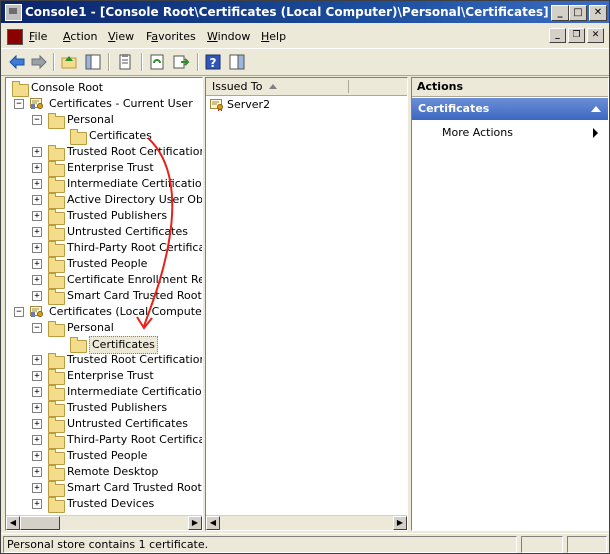 The height and width of the screenshot is (554, 610). I want to click on tree-item-label: Smart Card Trusted Roots, so click(135, 295).